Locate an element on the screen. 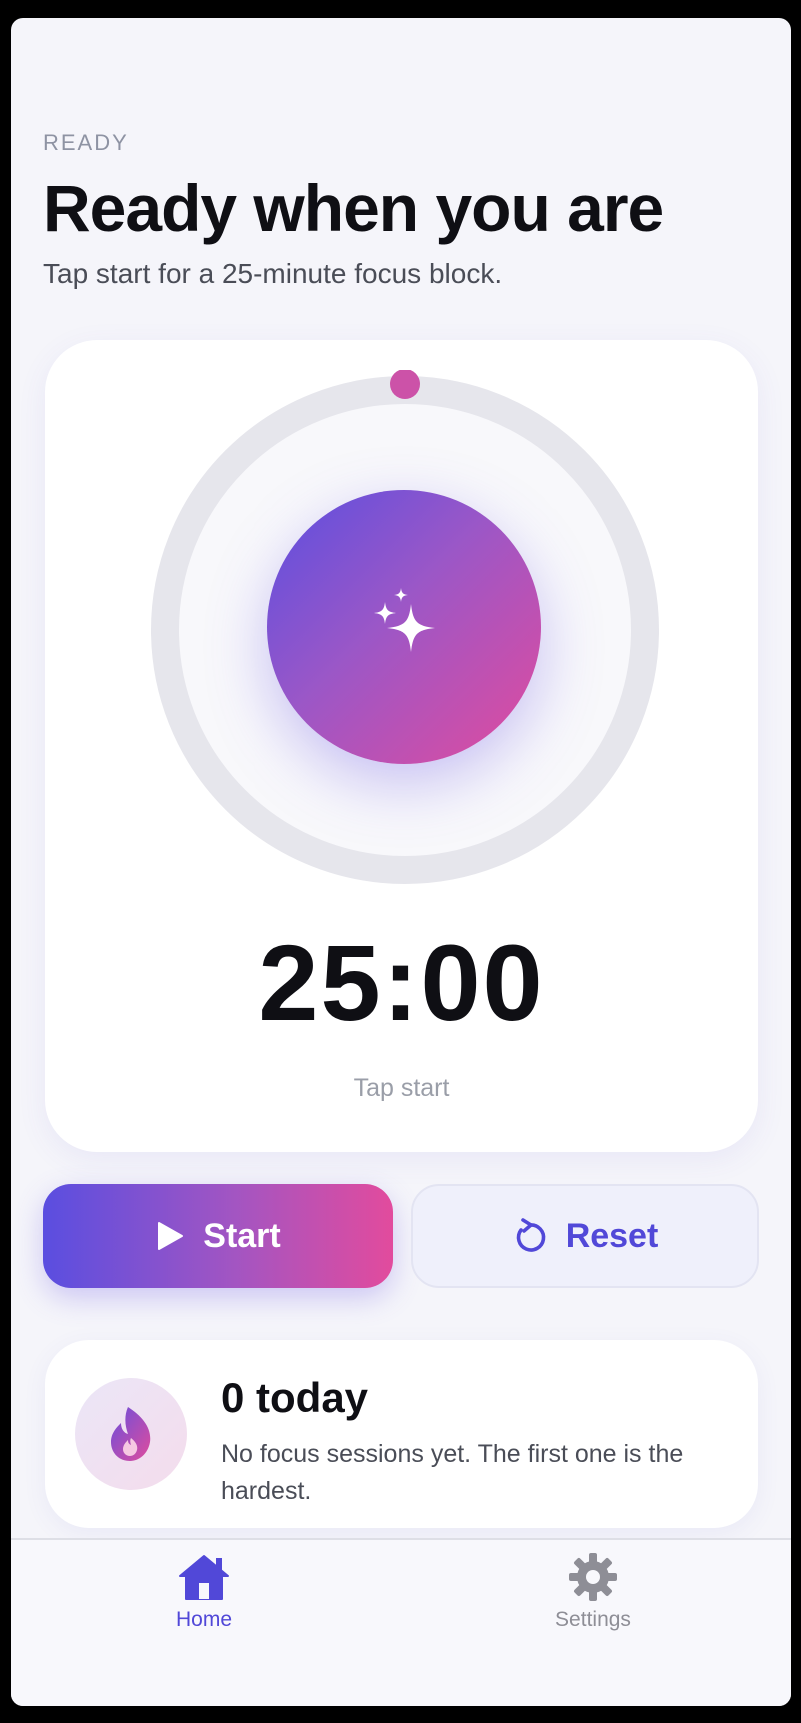 The width and height of the screenshot is (801, 1723). tab-home-label: Home is located at coordinates (204, 1619).